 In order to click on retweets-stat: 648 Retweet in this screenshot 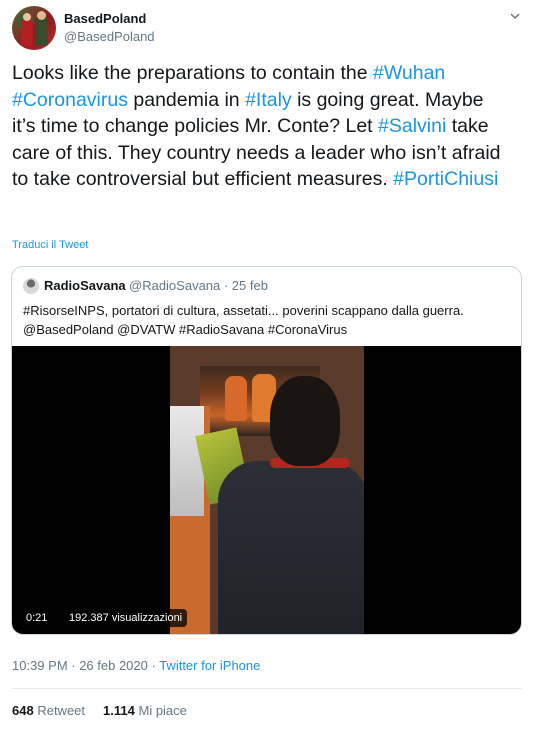, I will do `click(48, 710)`.